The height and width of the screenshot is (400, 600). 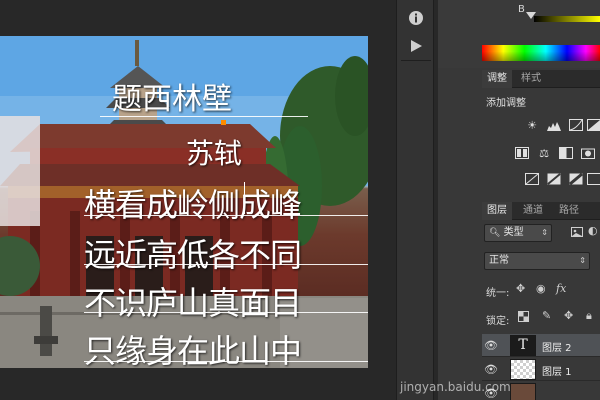 I want to click on brightness-icon: ☀, so click(x=532, y=125).